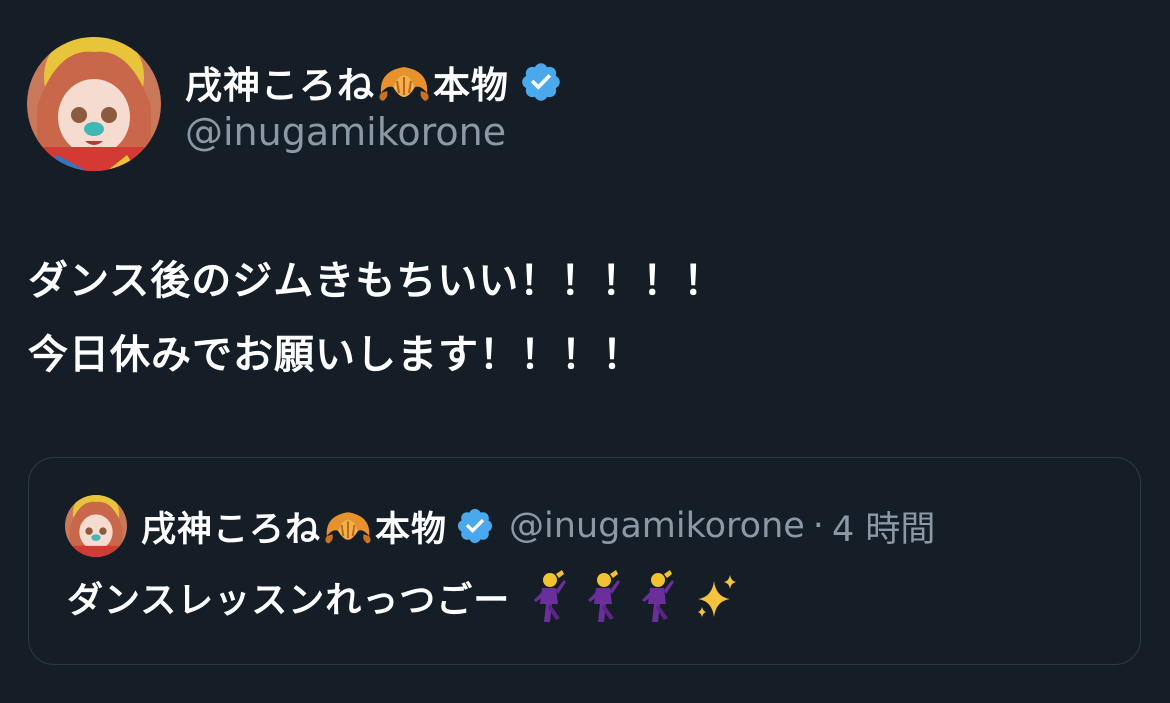 Image resolution: width=1170 pixels, height=703 pixels. What do you see at coordinates (411, 526) in the screenshot?
I see `quoted-display-name-suffix: 本物` at bounding box center [411, 526].